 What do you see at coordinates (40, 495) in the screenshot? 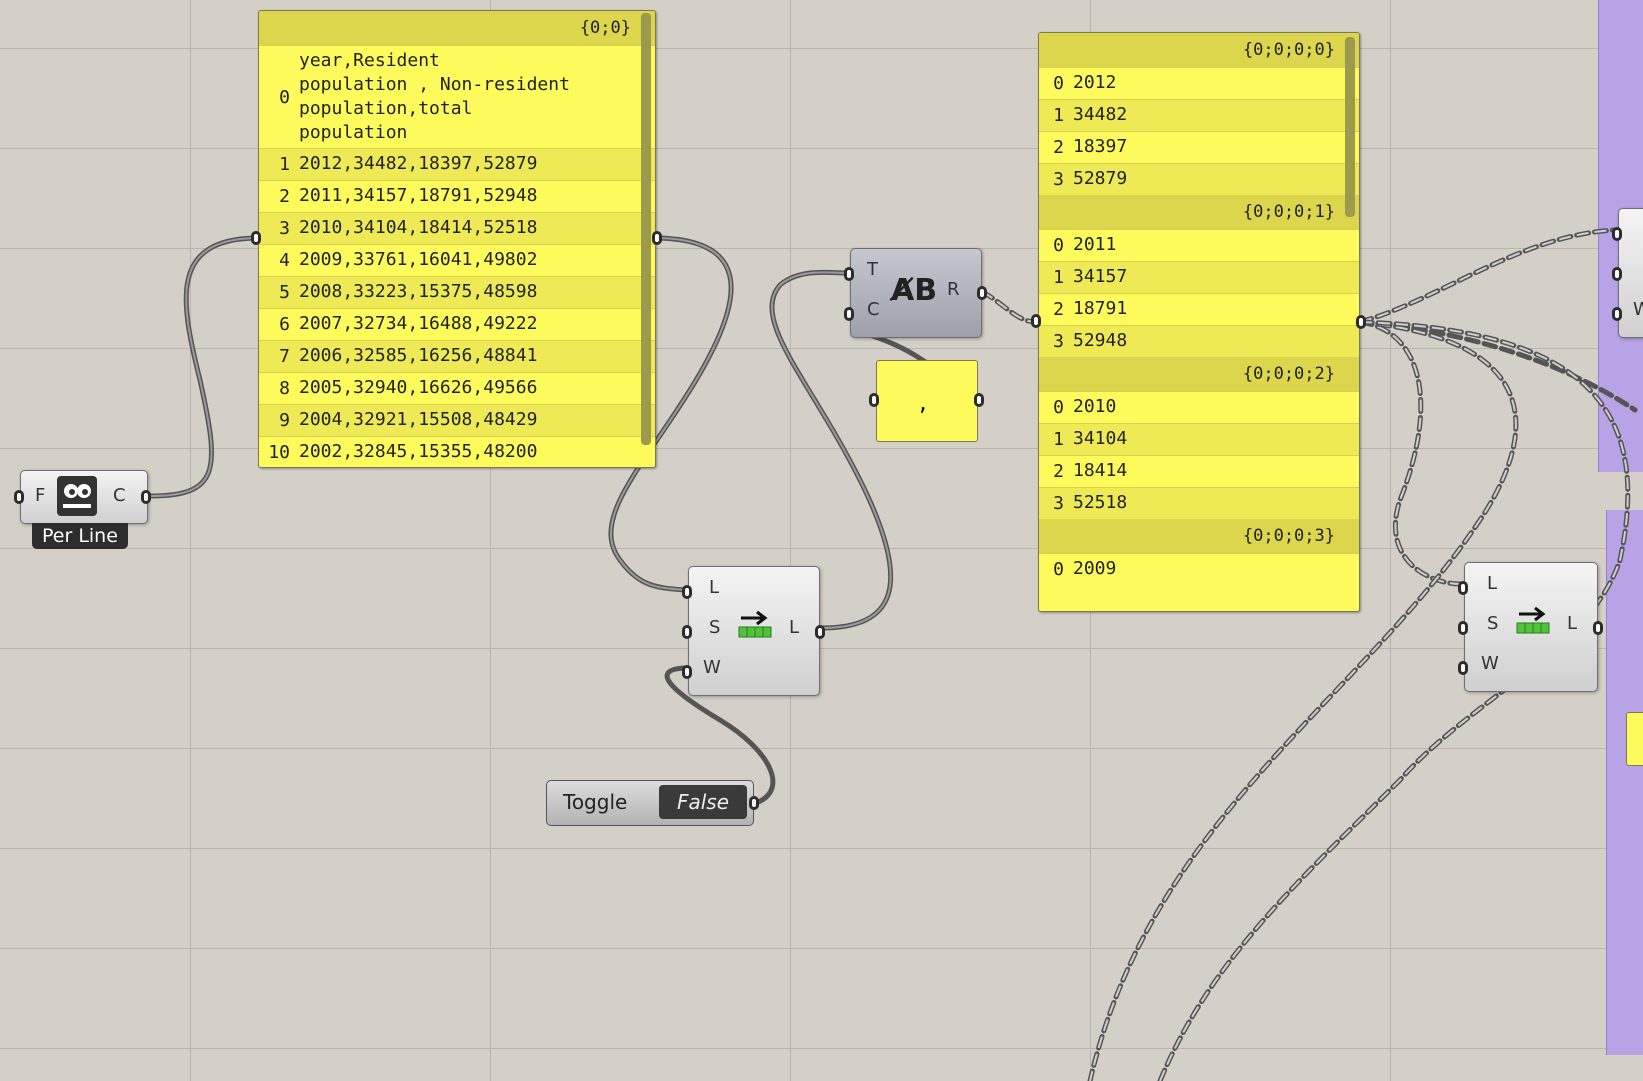
I see `input-f-label: F` at bounding box center [40, 495].